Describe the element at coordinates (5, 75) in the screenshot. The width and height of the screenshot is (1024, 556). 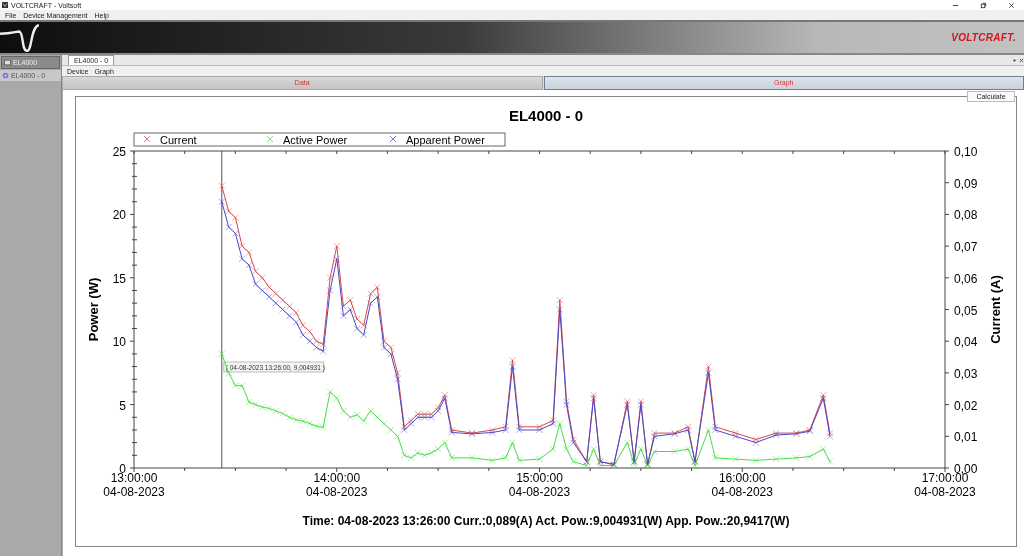
I see `gear-icon` at that location.